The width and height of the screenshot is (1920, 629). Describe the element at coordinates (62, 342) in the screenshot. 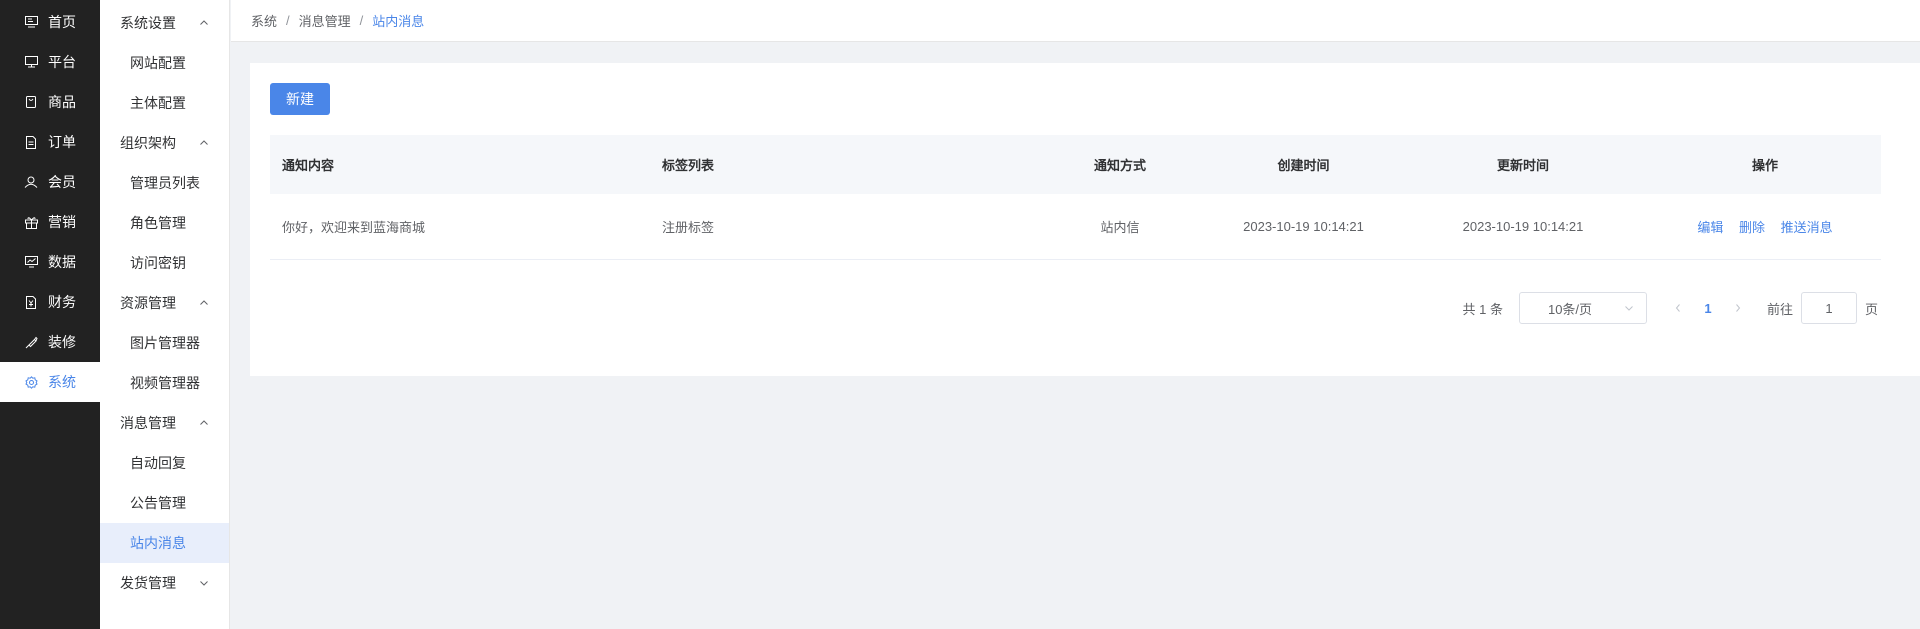

I see `nav-label: 装修` at that location.